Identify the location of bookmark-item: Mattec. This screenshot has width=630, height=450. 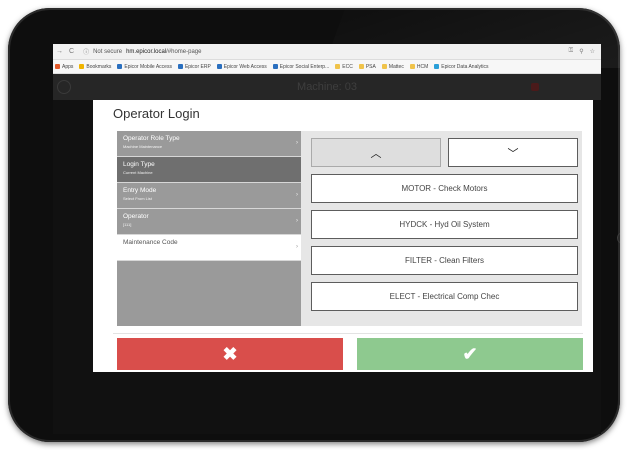
(392, 66).